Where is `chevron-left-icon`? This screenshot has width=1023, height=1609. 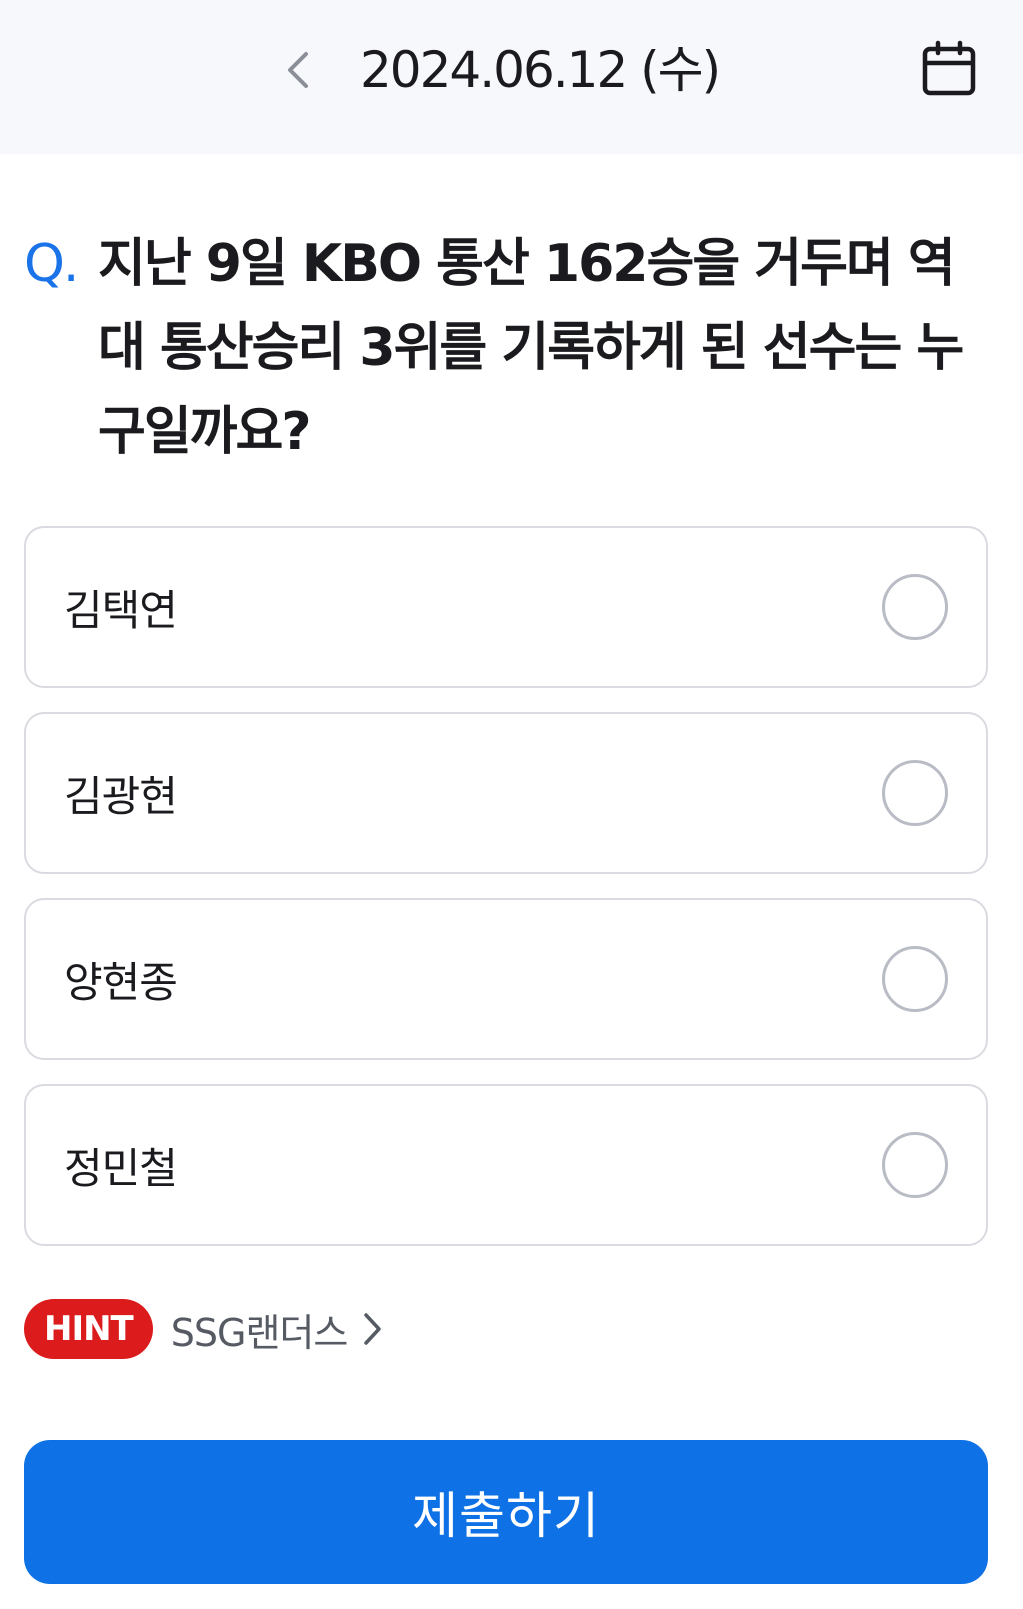 chevron-left-icon is located at coordinates (298, 70).